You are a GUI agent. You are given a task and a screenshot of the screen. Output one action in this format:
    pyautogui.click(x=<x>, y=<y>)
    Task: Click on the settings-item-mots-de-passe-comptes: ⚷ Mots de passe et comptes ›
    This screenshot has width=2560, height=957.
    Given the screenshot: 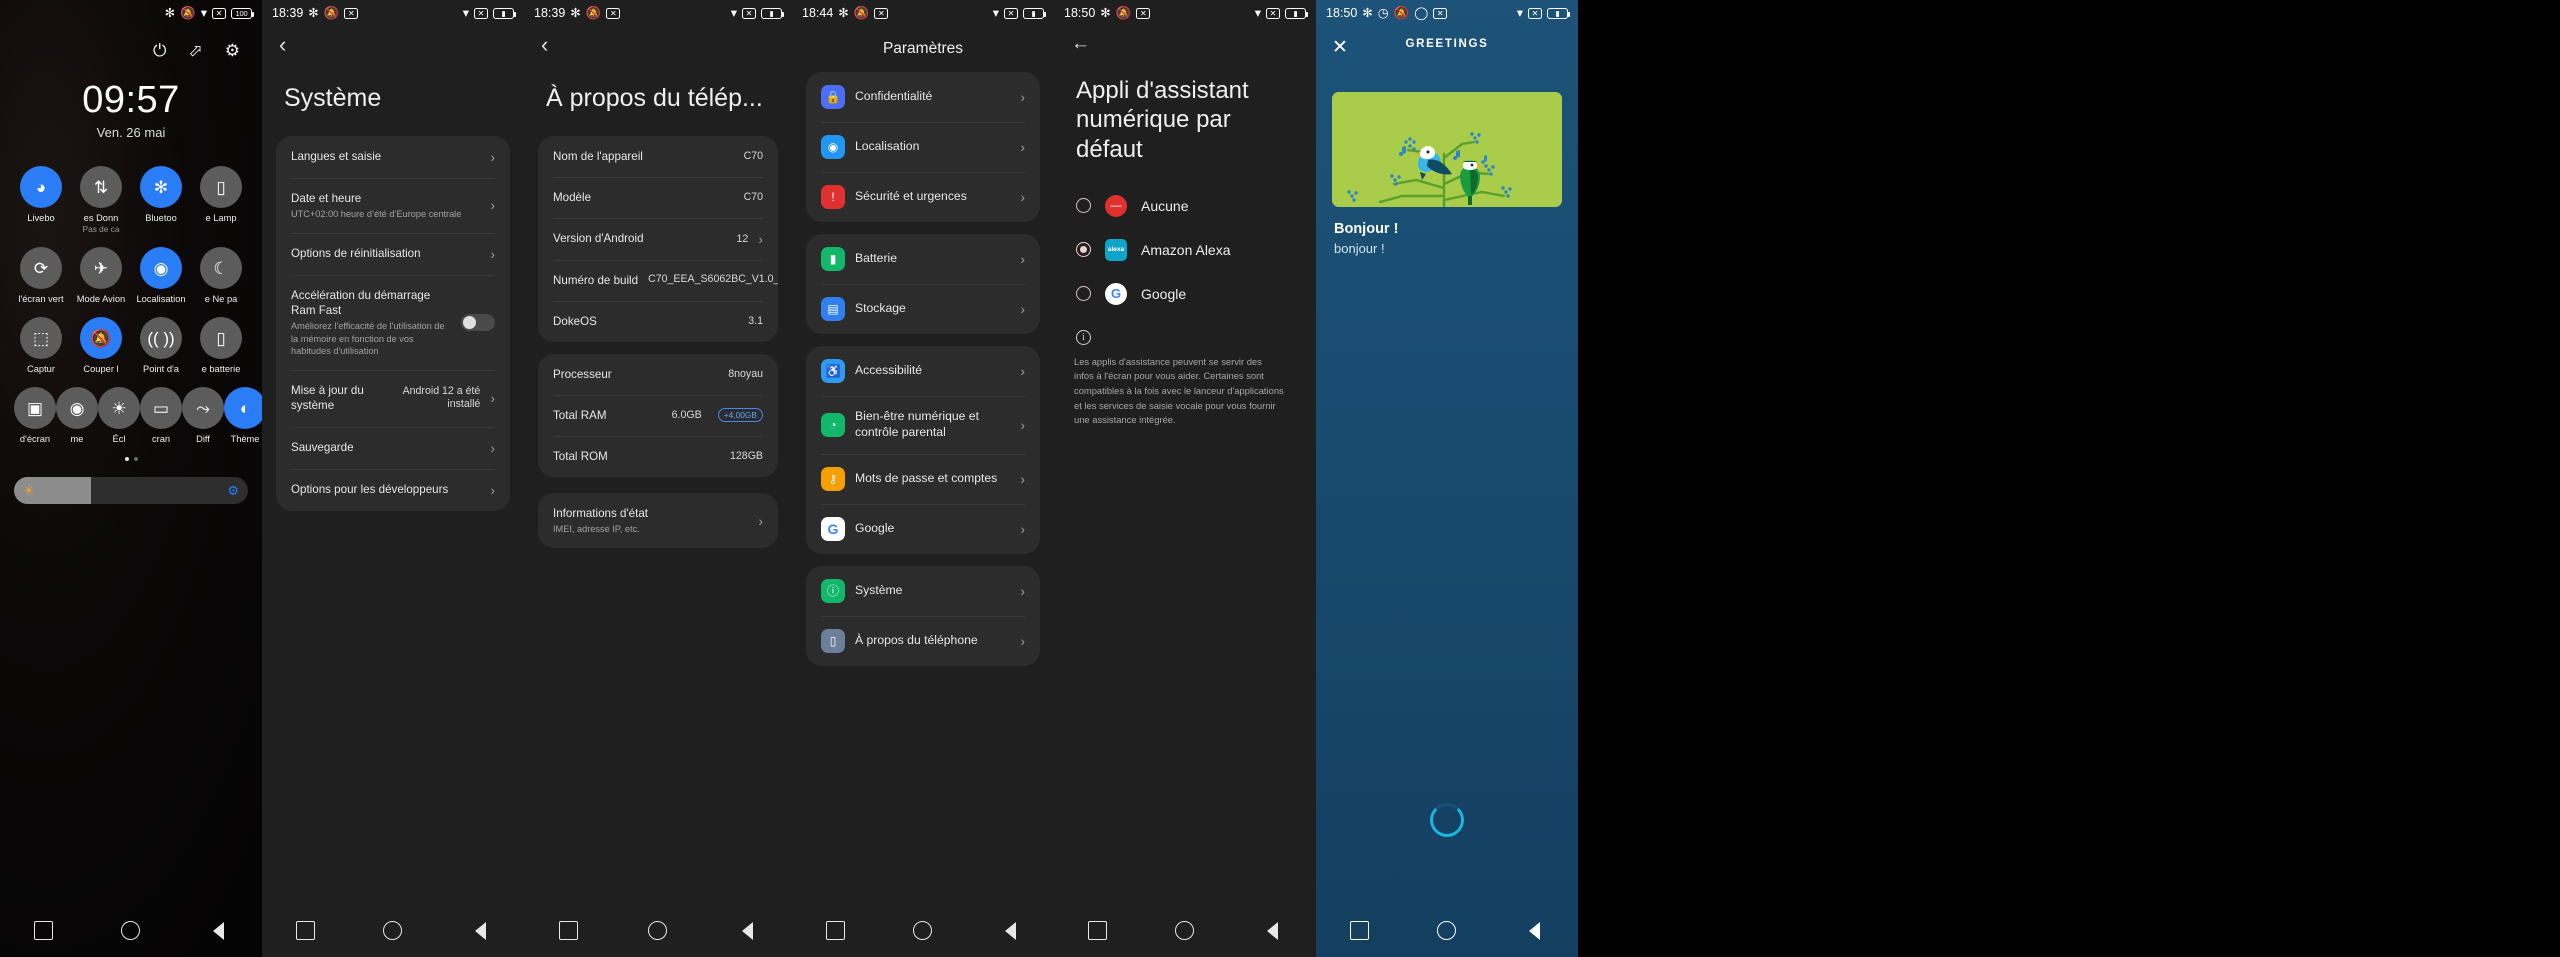 What is the action you would take?
    pyautogui.click(x=923, y=478)
    